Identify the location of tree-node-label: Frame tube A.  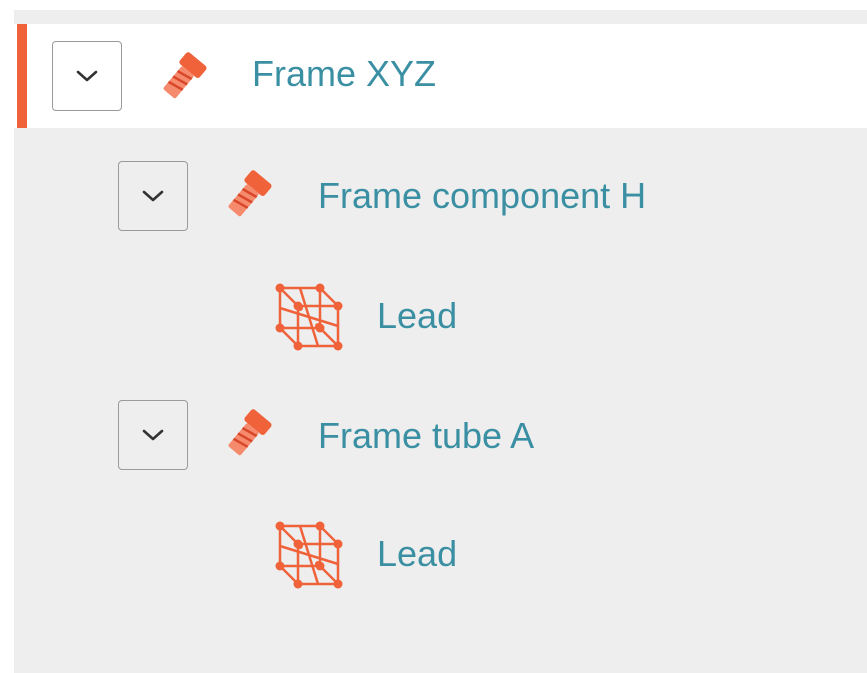
(426, 435).